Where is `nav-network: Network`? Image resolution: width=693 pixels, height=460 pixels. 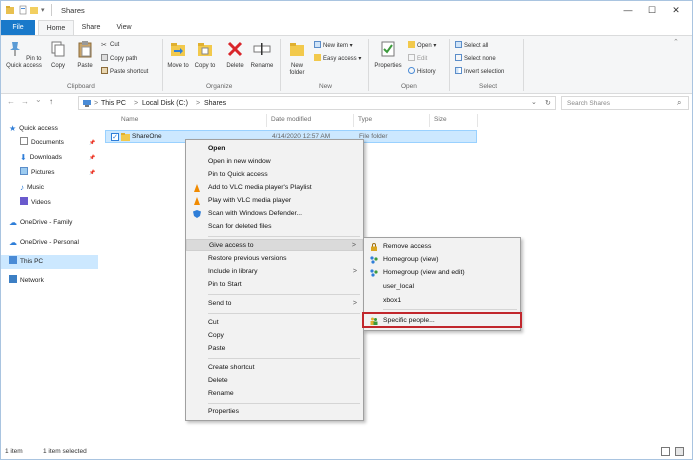
nav-network: Network is located at coordinates (26, 281).